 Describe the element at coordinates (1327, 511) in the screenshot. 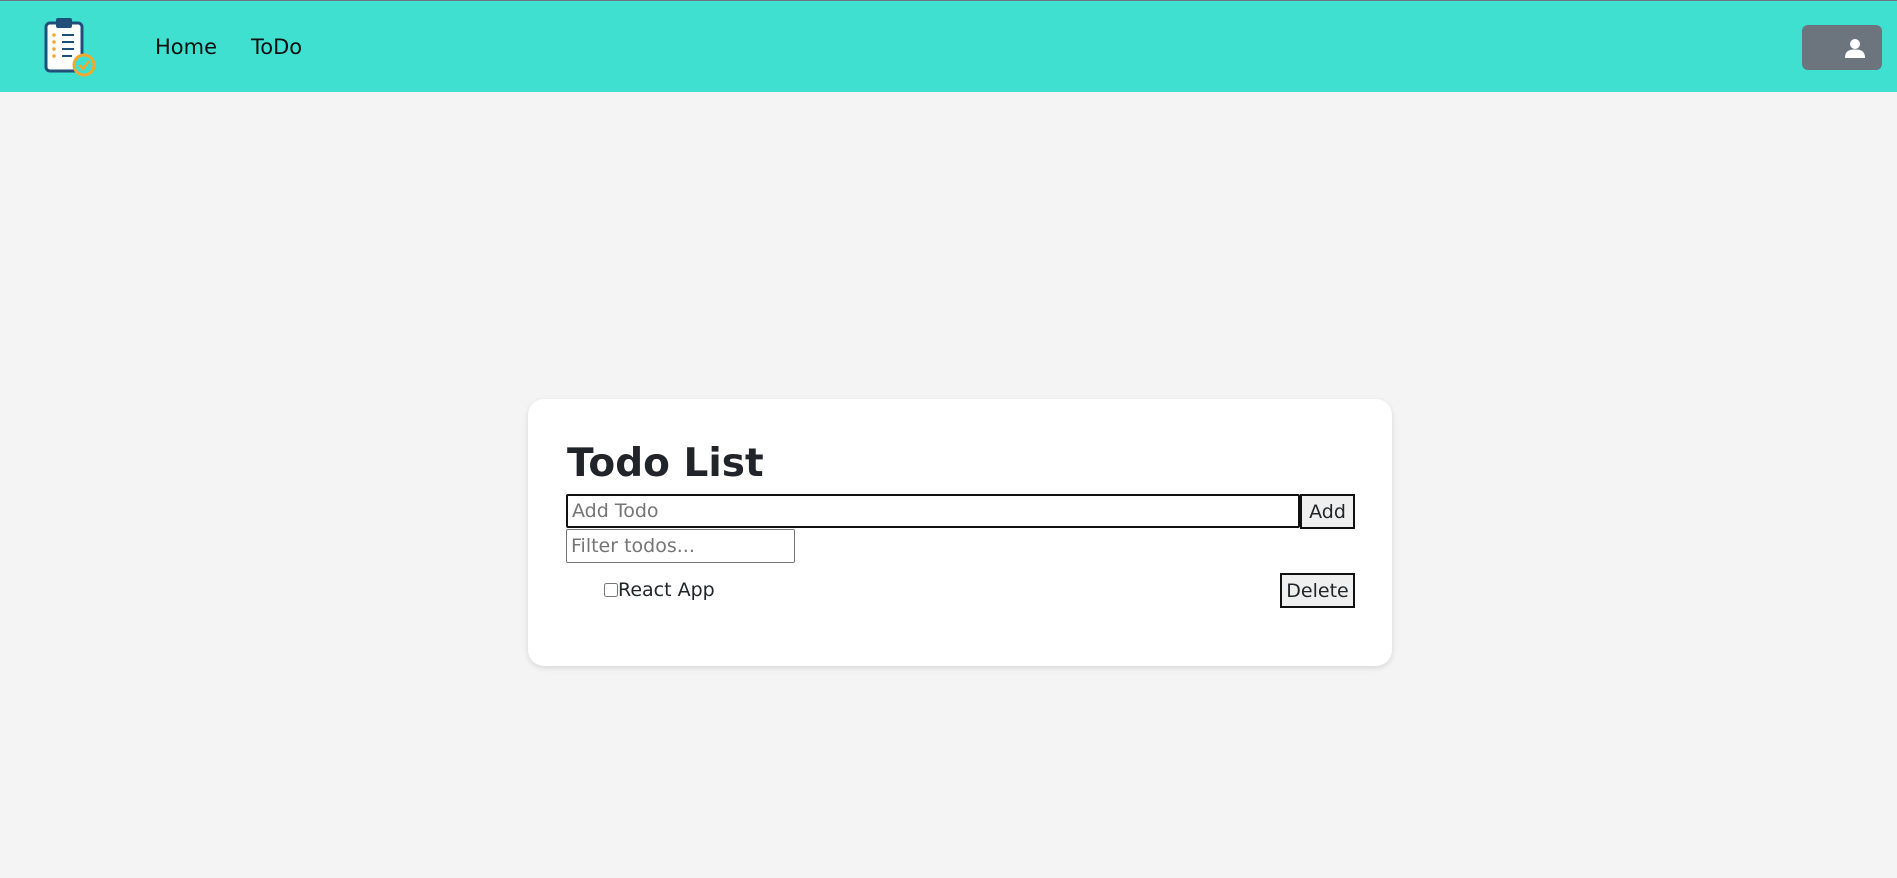

I see `add-todo-button: Add` at that location.